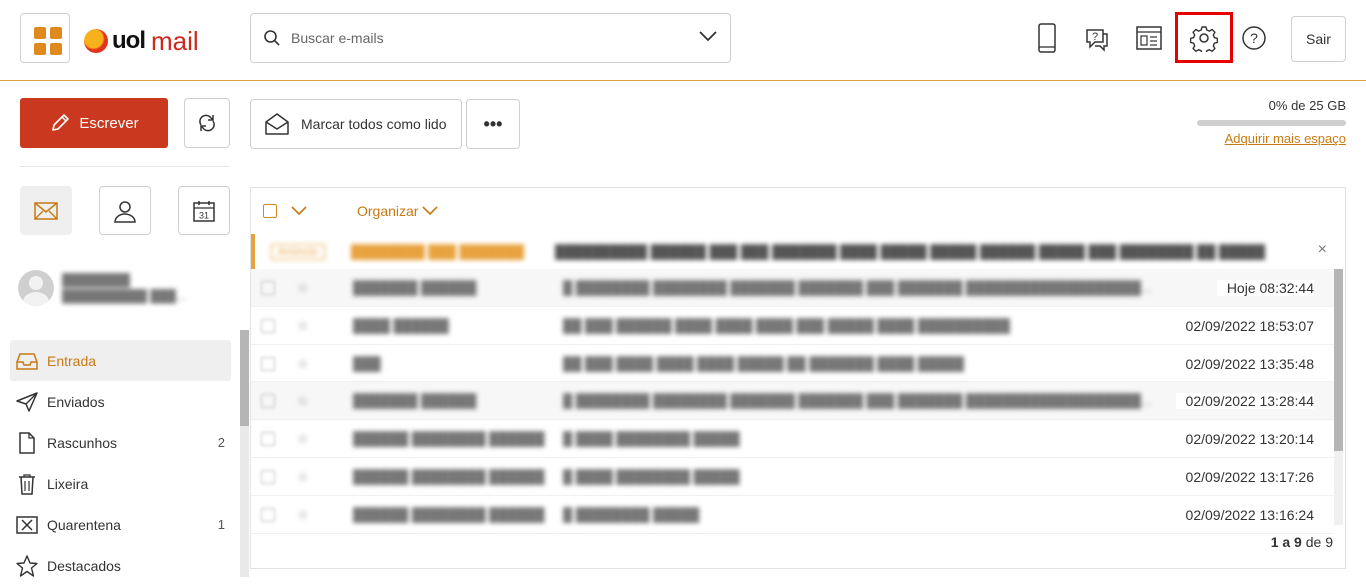 Image resolution: width=1366 pixels, height=586 pixels. I want to click on folder-label: Destacados, so click(84, 565).